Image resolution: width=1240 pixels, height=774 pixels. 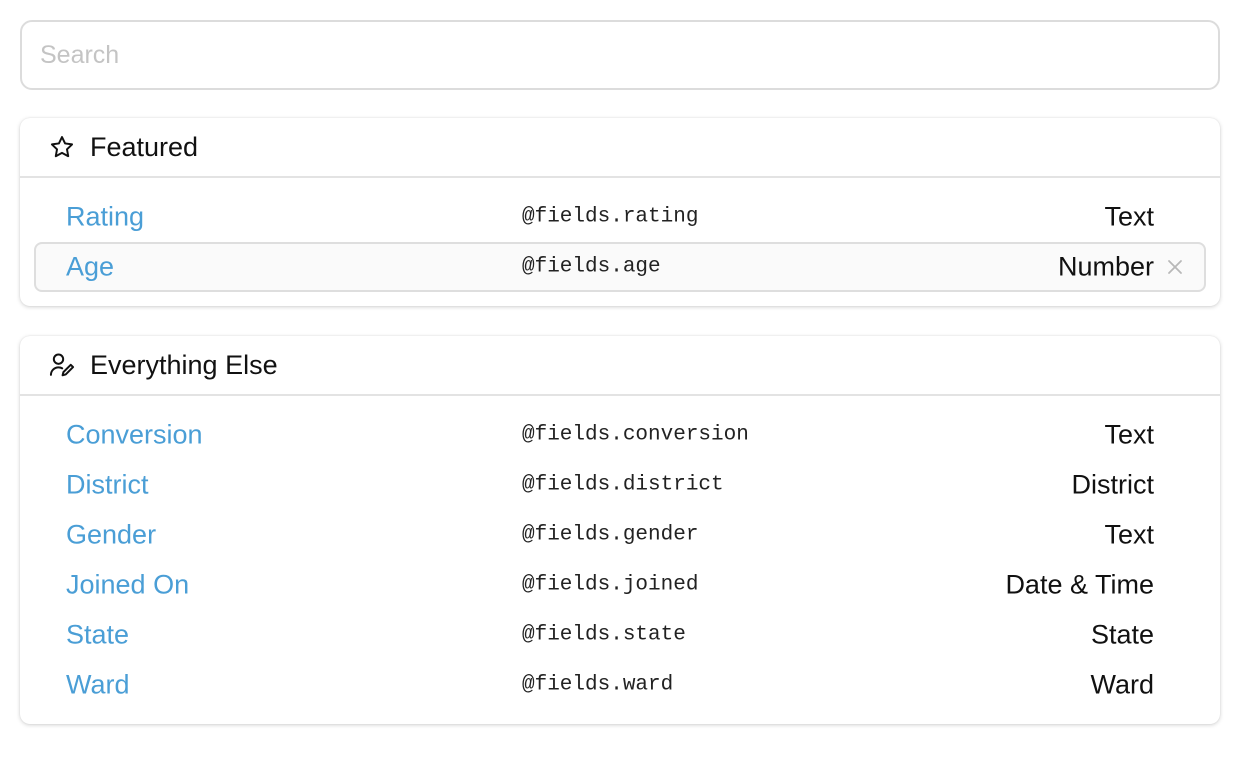 I want to click on field-type: State, so click(x=1122, y=634).